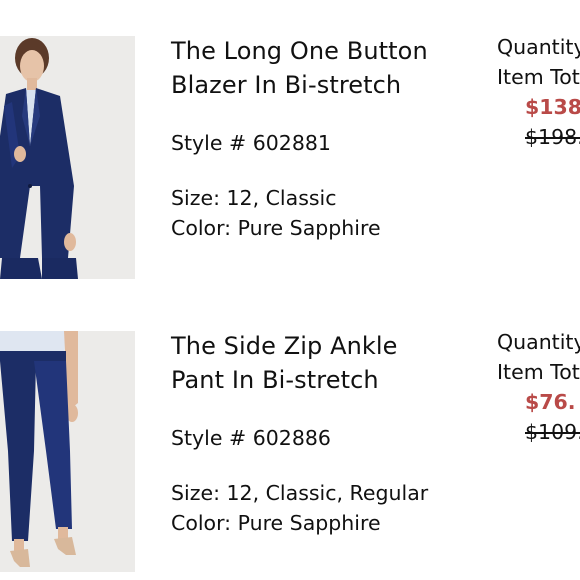  I want to click on product-name: The Side Zip Ankle Pant In Bi-stretch, so click(316, 363).